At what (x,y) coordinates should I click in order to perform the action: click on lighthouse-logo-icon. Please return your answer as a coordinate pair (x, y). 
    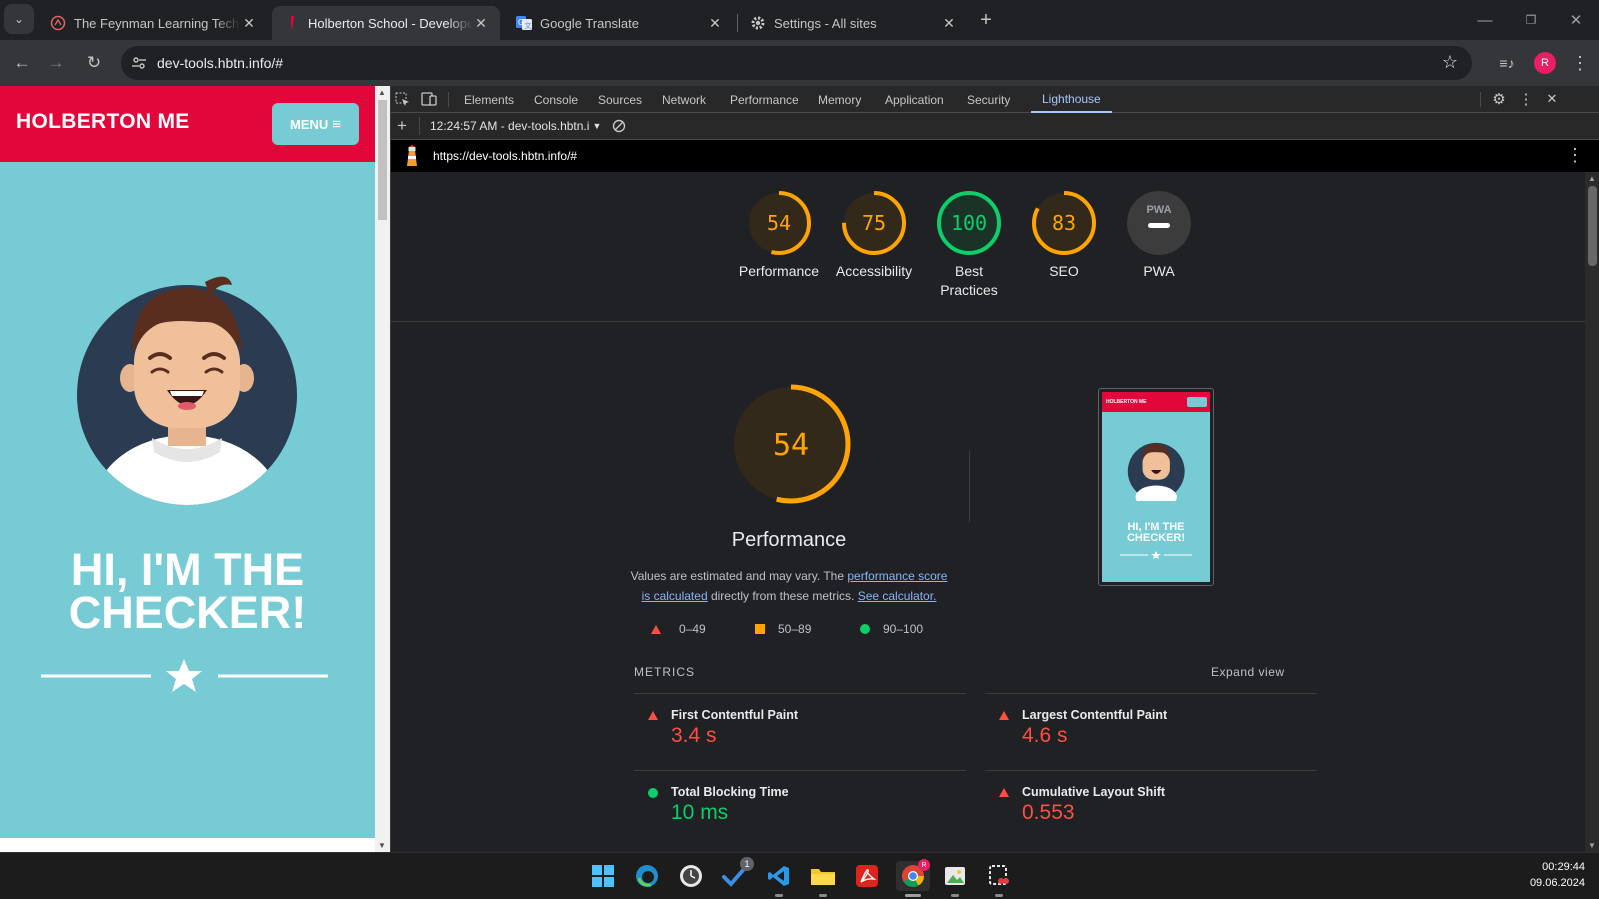
    Looking at the image, I should click on (412, 155).